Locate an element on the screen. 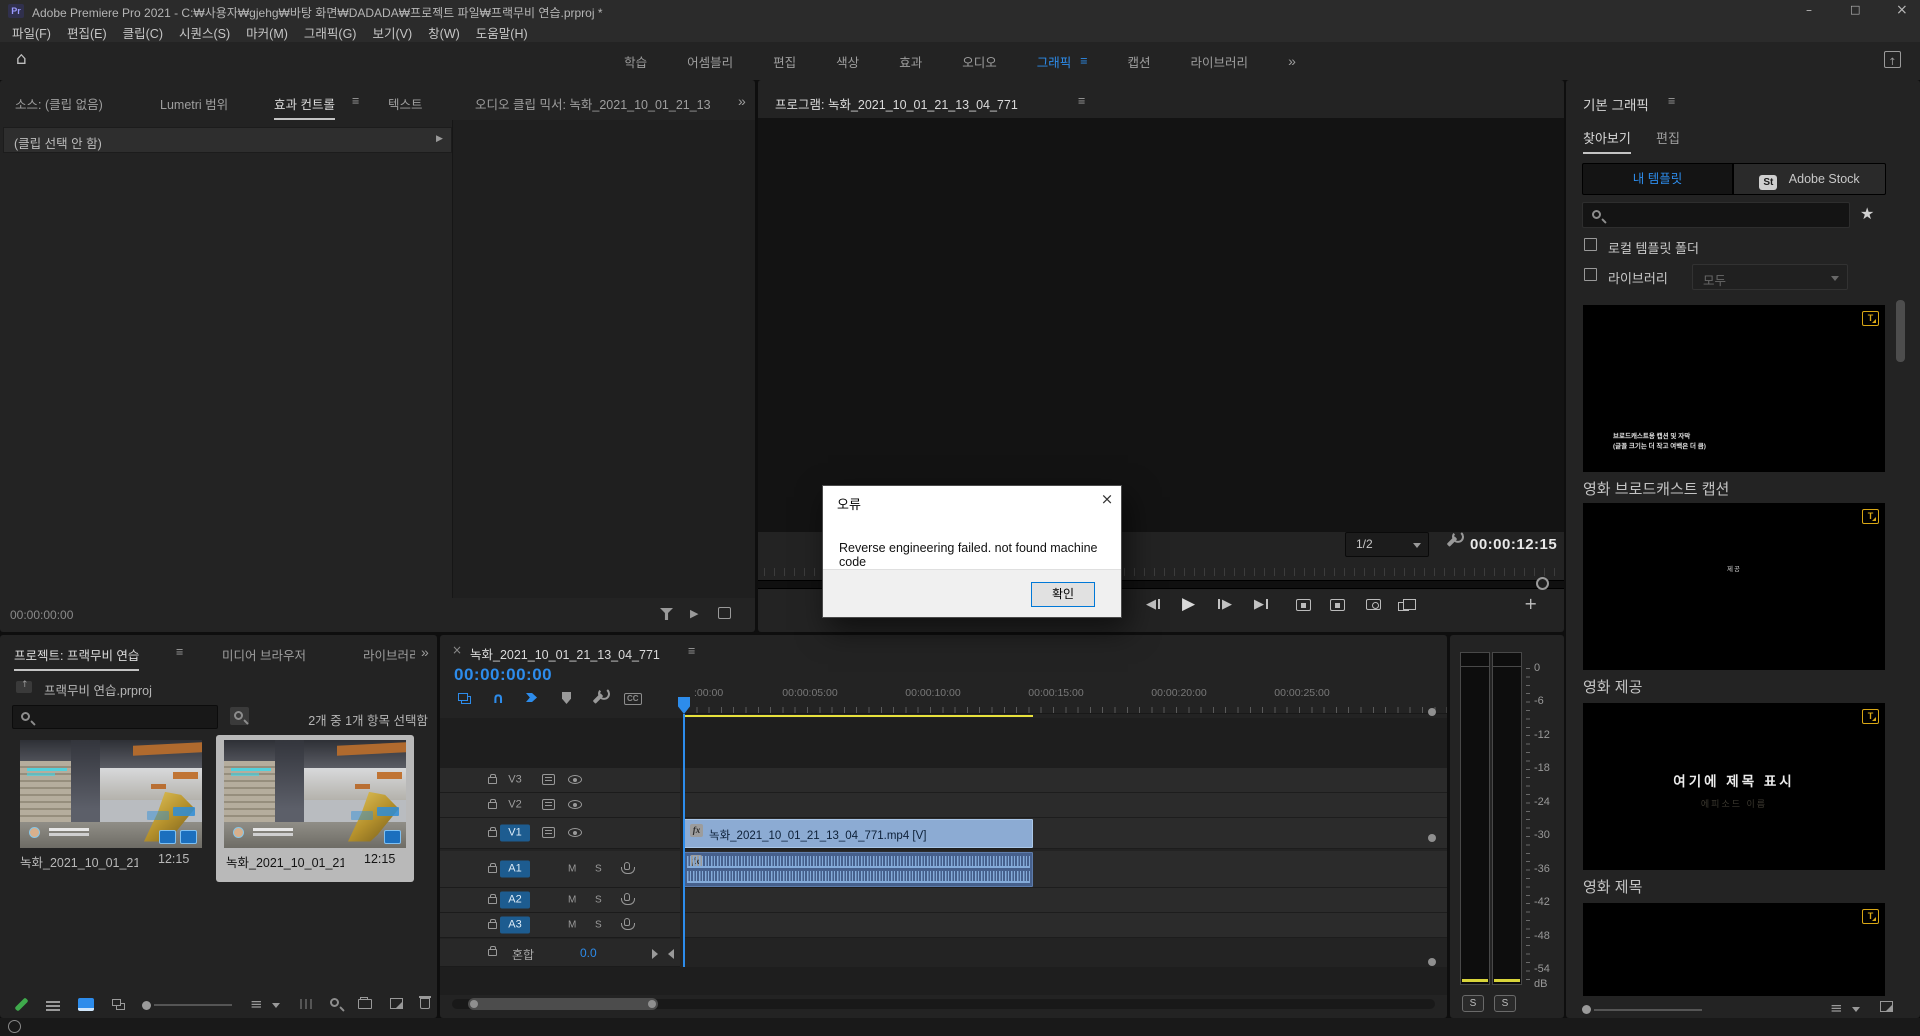  vscroll-top-knob is located at coordinates (1432, 712).